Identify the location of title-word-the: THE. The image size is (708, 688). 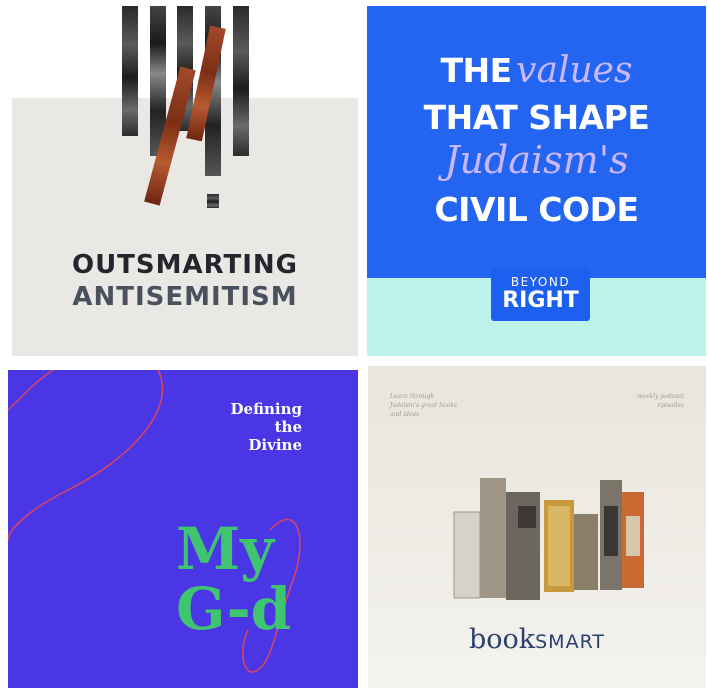
(476, 70).